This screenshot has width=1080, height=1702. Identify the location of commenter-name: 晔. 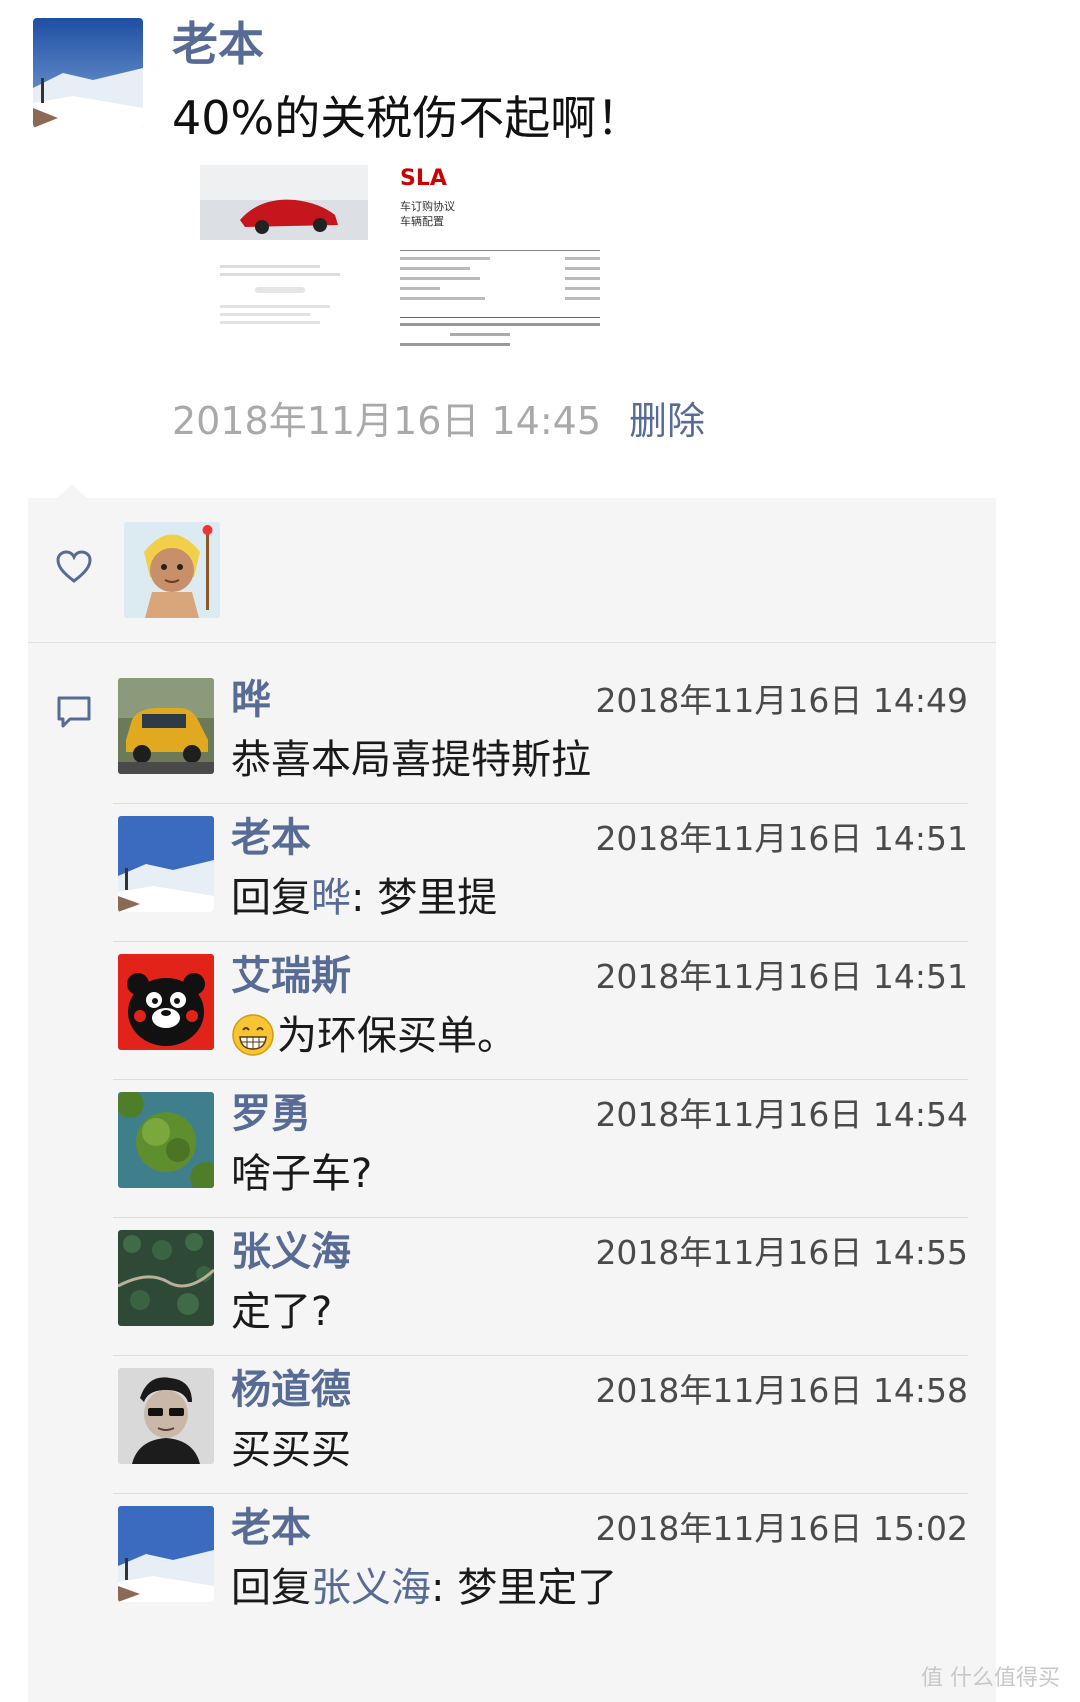
(251, 700).